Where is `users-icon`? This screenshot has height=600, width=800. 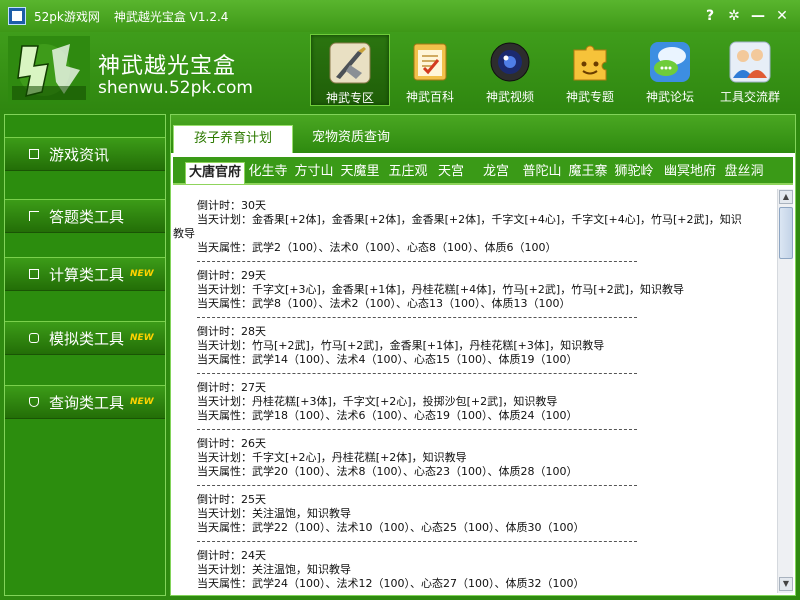
users-icon is located at coordinates (750, 62).